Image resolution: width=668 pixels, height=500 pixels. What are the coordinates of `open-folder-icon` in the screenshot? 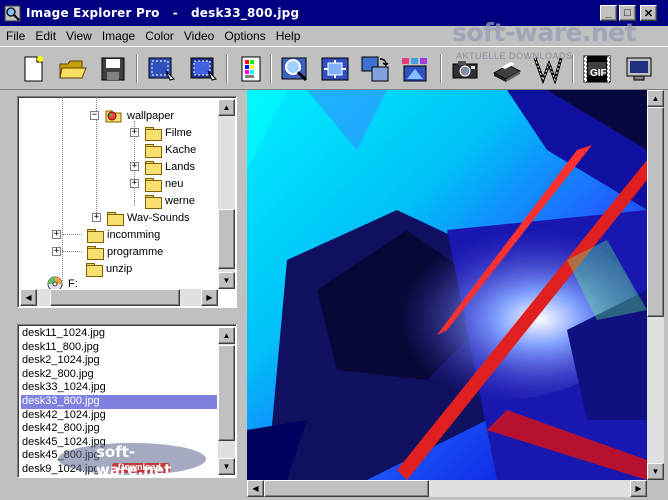 It's located at (73, 69).